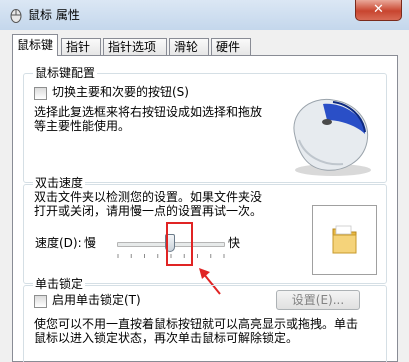 This screenshot has height=362, width=409. Describe the element at coordinates (40, 301) in the screenshot. I see `click-lock-checkbox` at that location.